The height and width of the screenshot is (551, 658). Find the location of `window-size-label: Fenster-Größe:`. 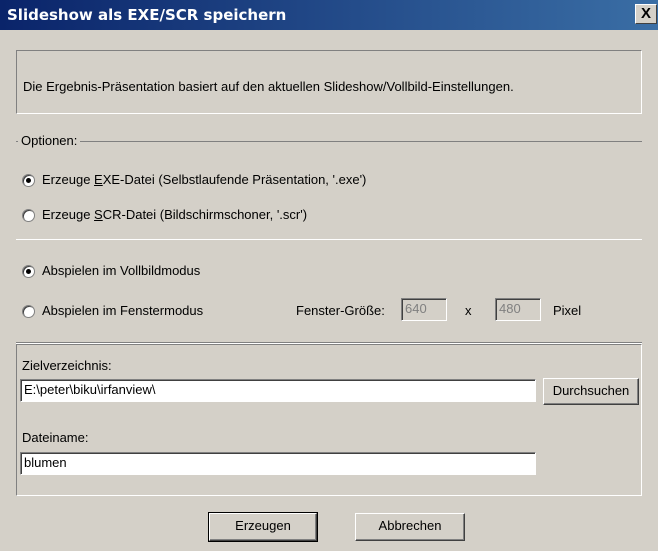

window-size-label: Fenster-Größe: is located at coordinates (340, 310).